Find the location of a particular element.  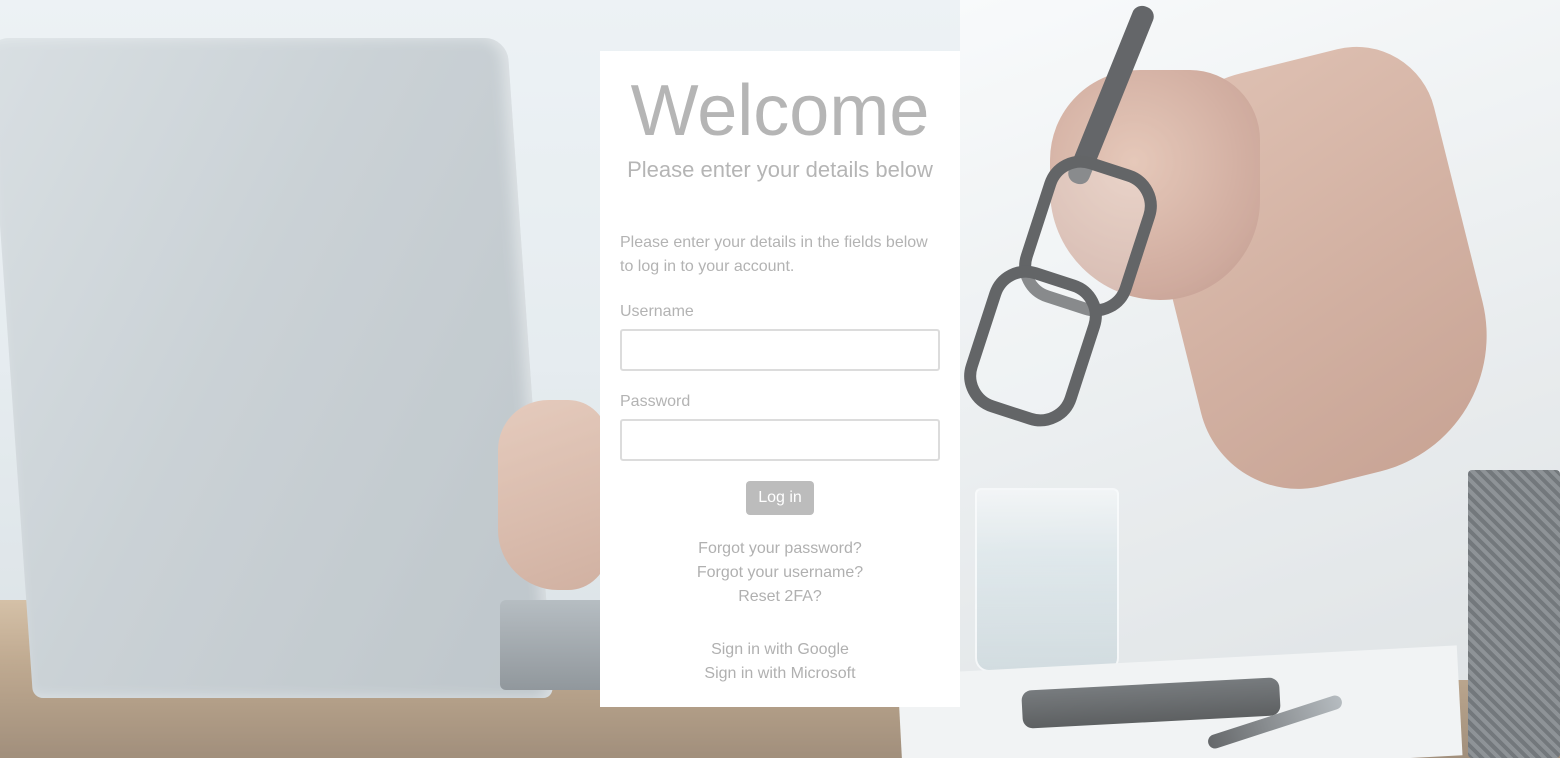

login-button: Log in is located at coordinates (780, 498).